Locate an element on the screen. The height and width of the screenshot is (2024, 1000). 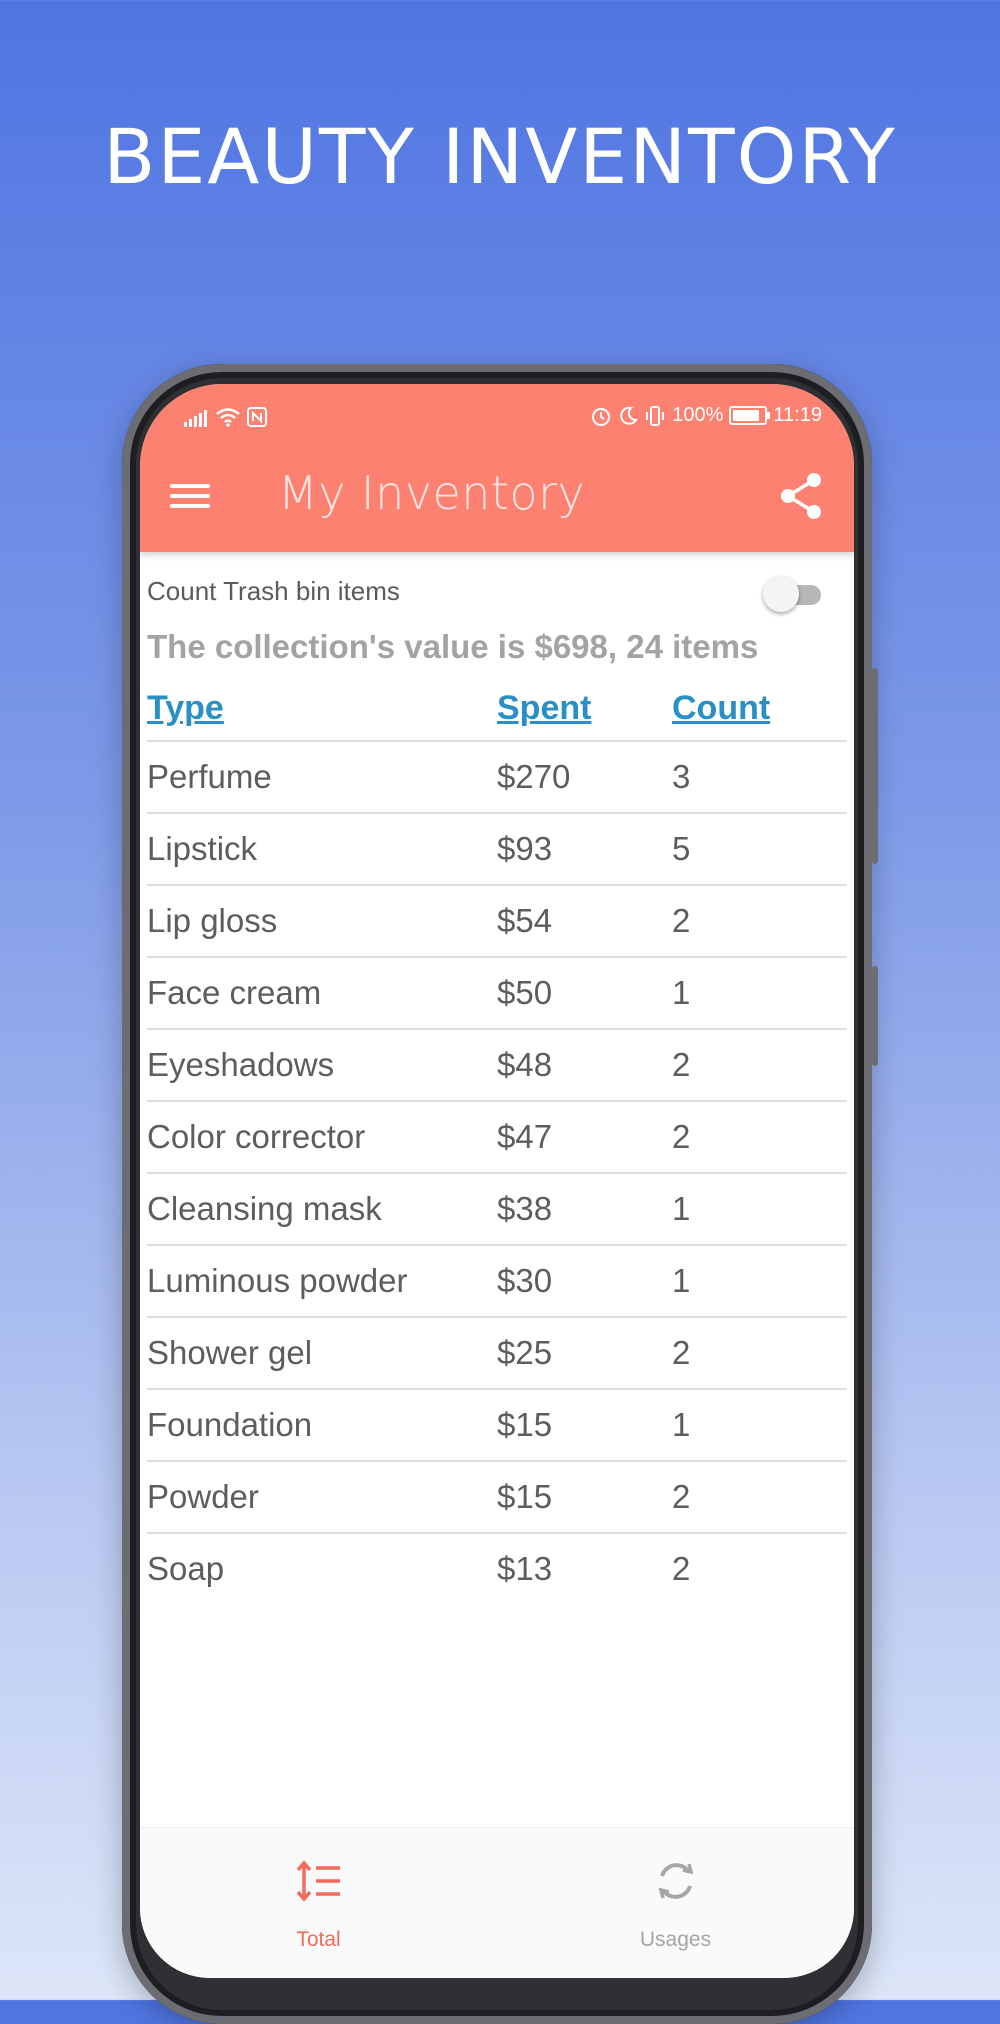
table-row: Shower gel $25 2 is located at coordinates (497, 1353).